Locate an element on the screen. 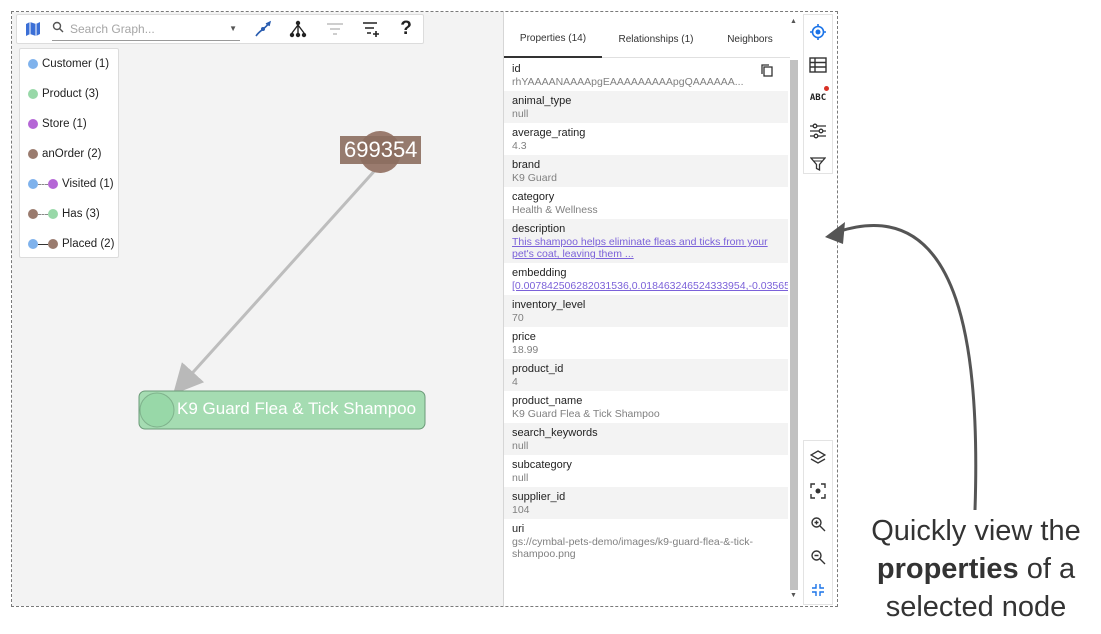  scroll-down-icon: ▼ is located at coordinates (793, 595).